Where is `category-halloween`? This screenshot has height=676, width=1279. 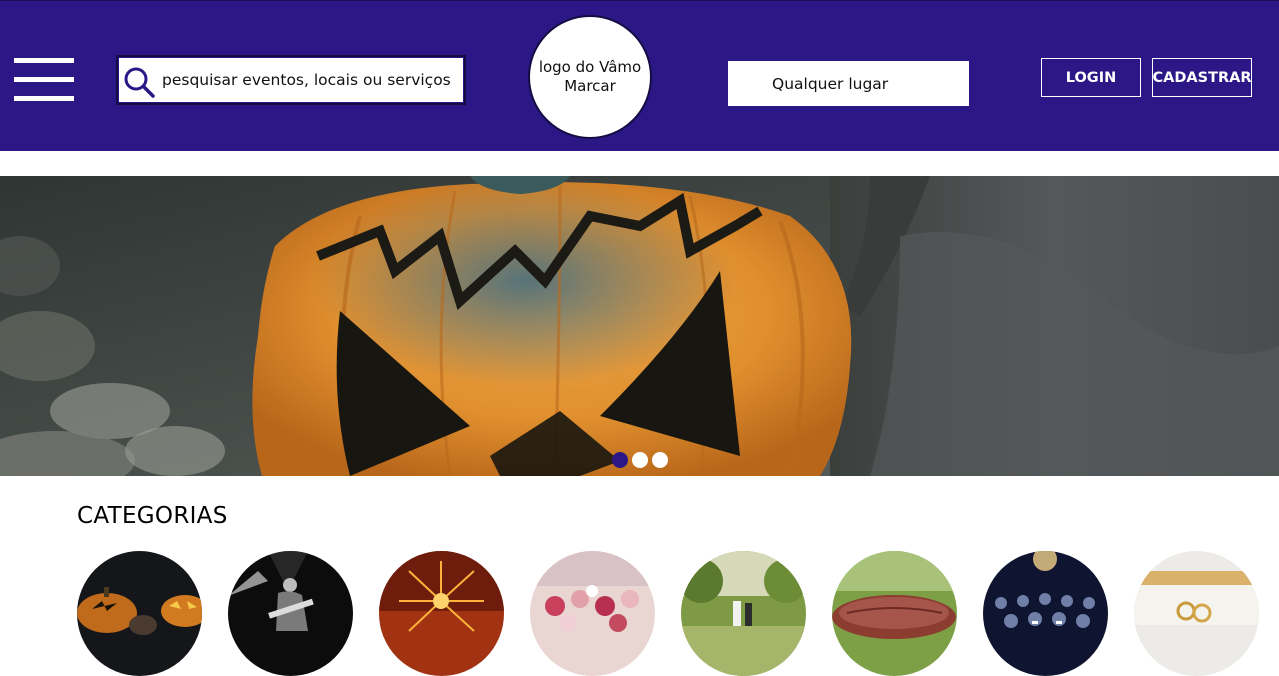 category-halloween is located at coordinates (139, 613).